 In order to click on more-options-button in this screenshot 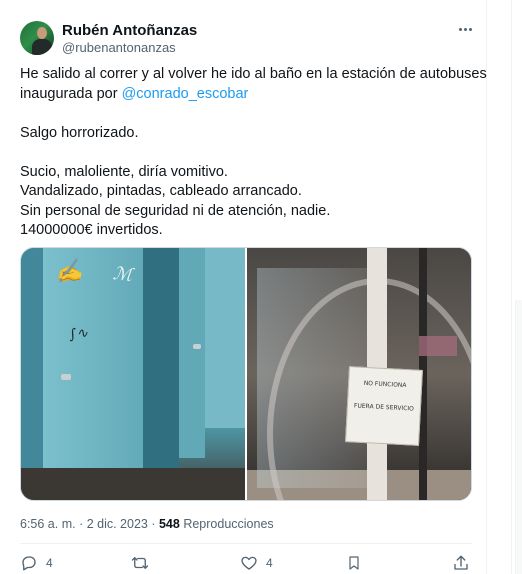, I will do `click(465, 29)`.